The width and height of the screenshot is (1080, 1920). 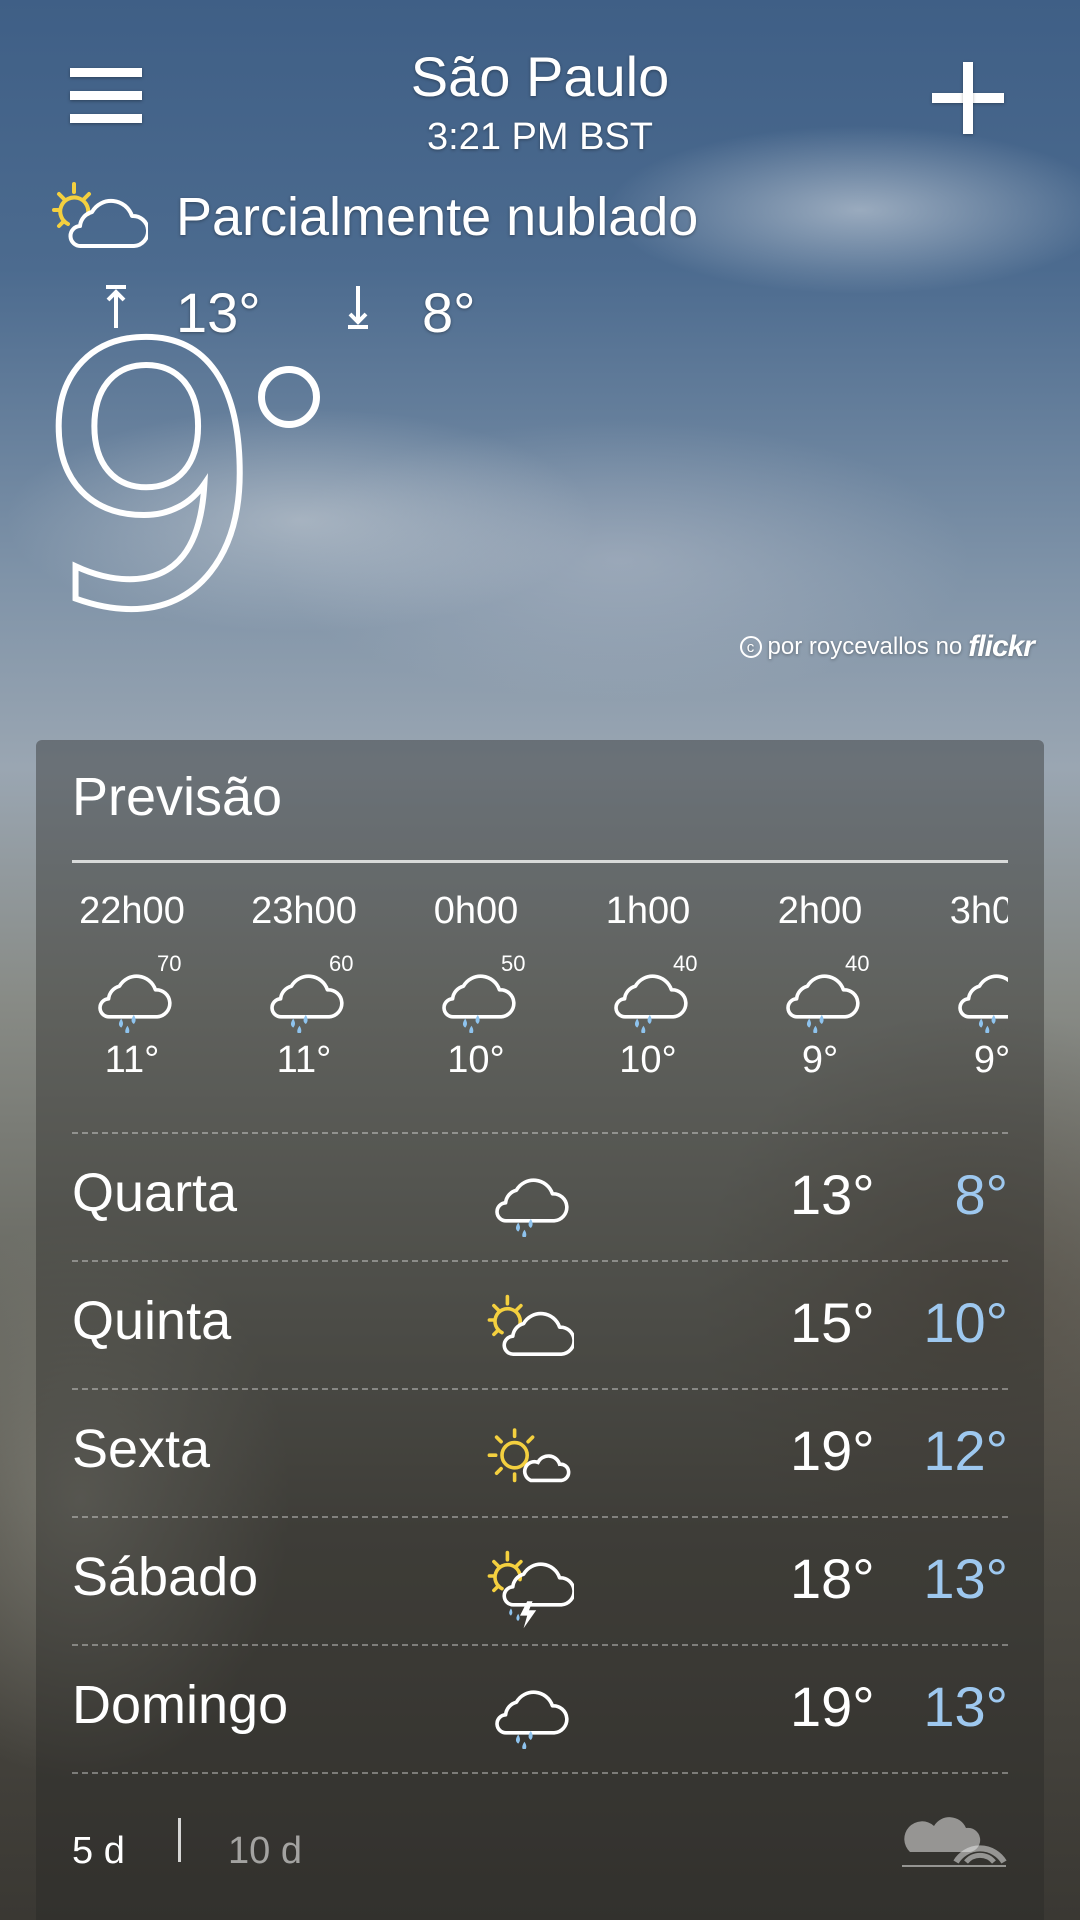 I want to click on tab-10-days: 10 d, so click(x=265, y=1851).